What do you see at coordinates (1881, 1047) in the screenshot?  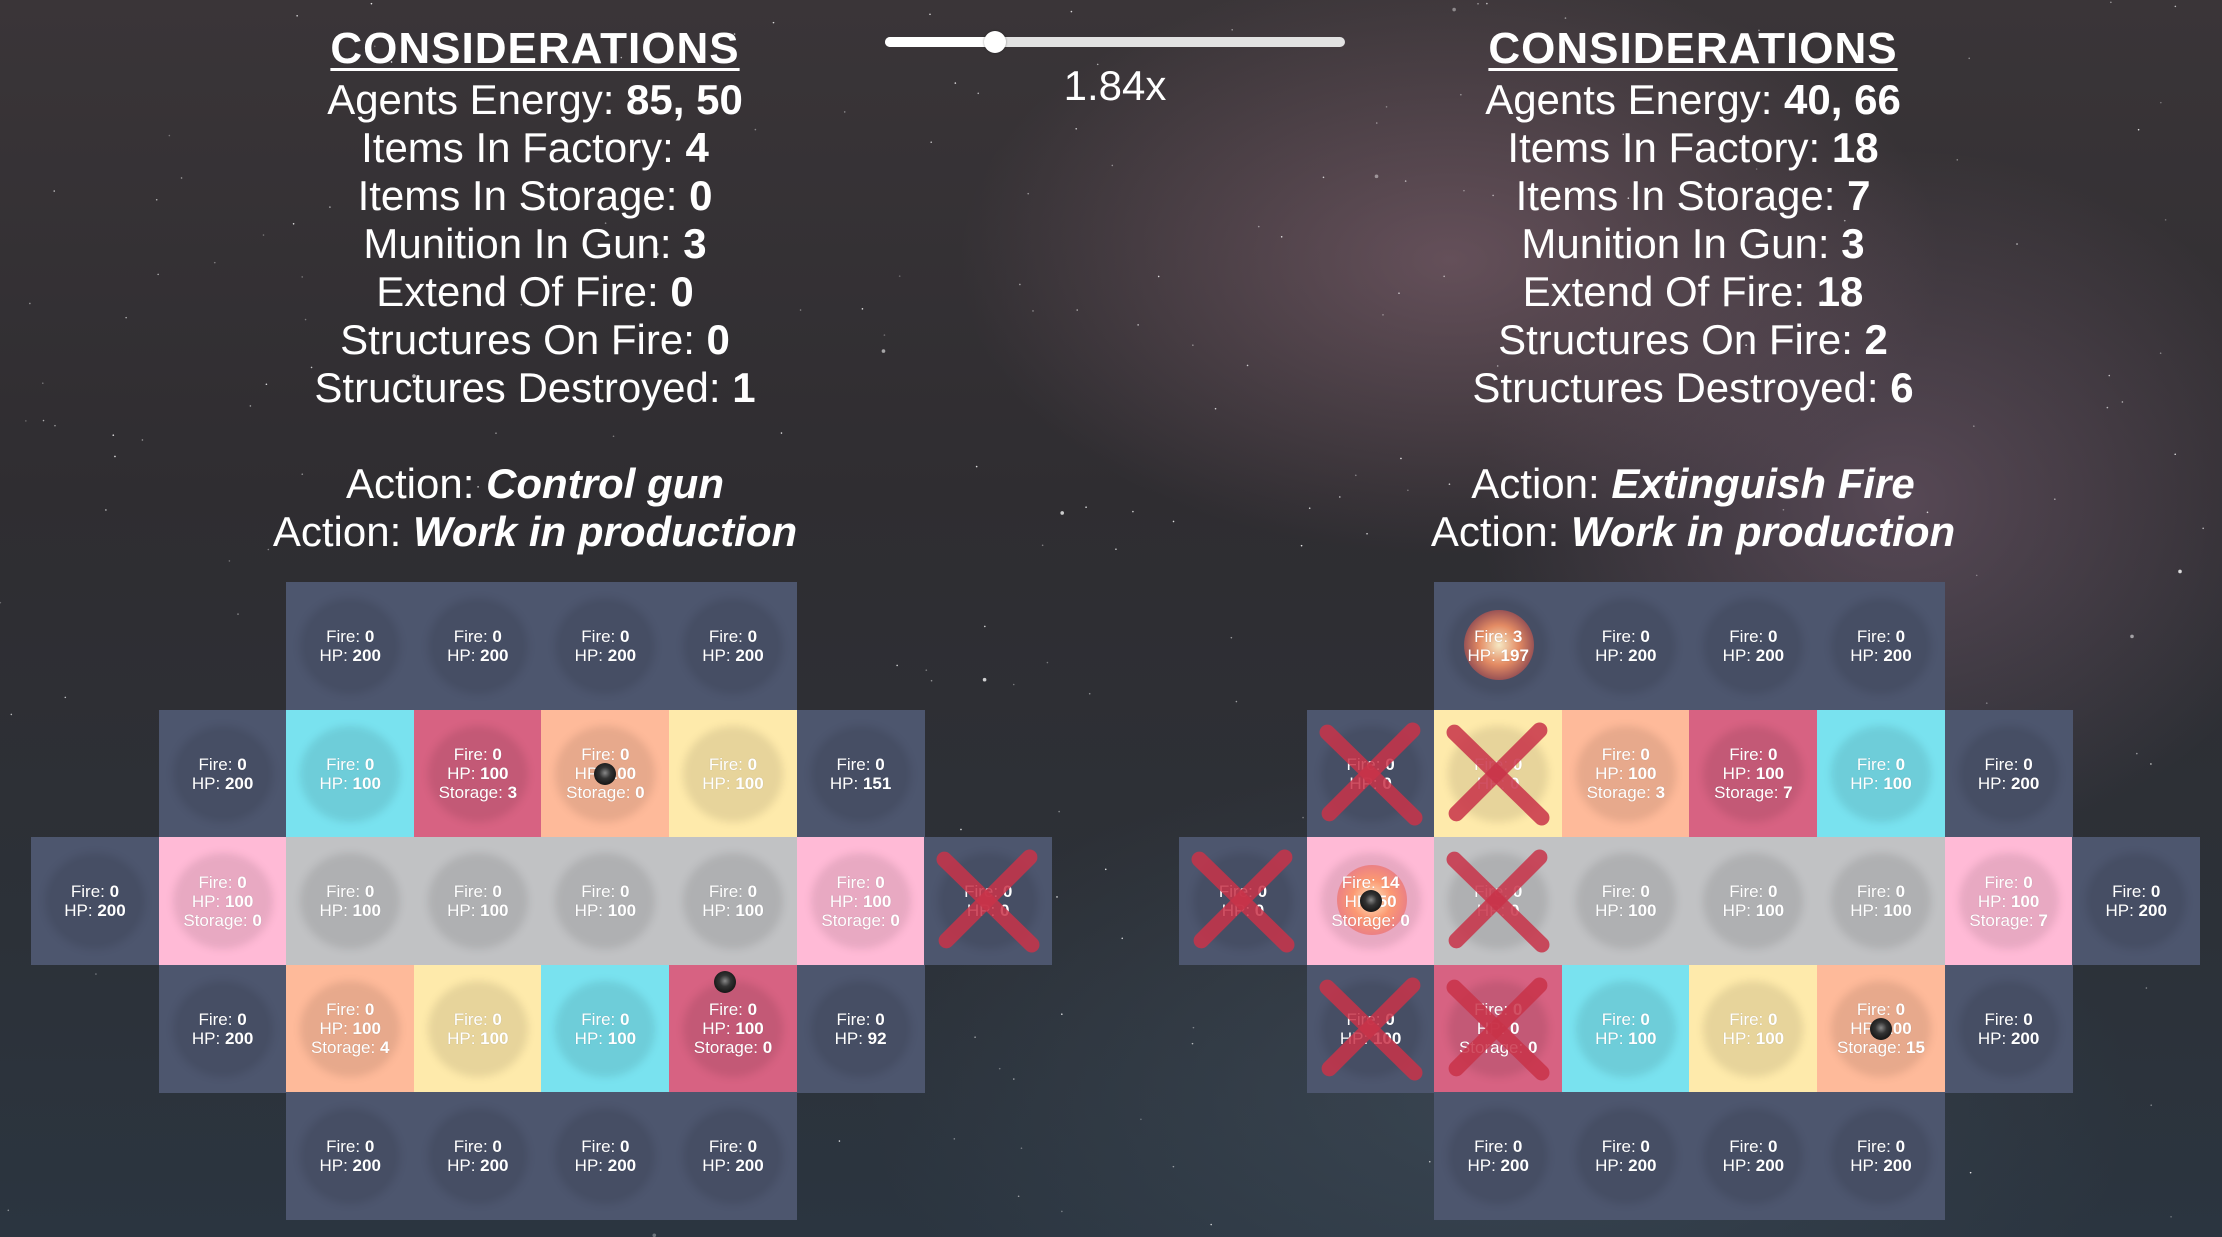 I see `cell-storage-line: Storage: 15` at bounding box center [1881, 1047].